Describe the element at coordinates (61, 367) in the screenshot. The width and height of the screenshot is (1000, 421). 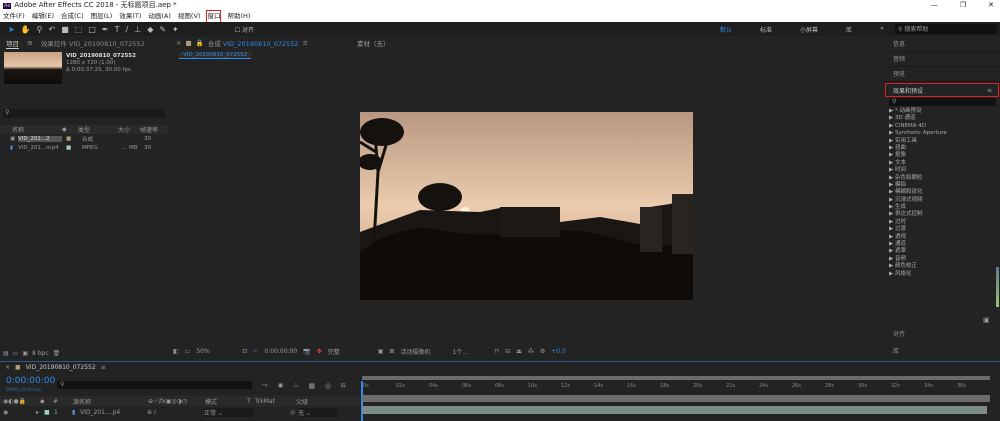
I see `tab-timeline: VID_20190810_072552` at that location.